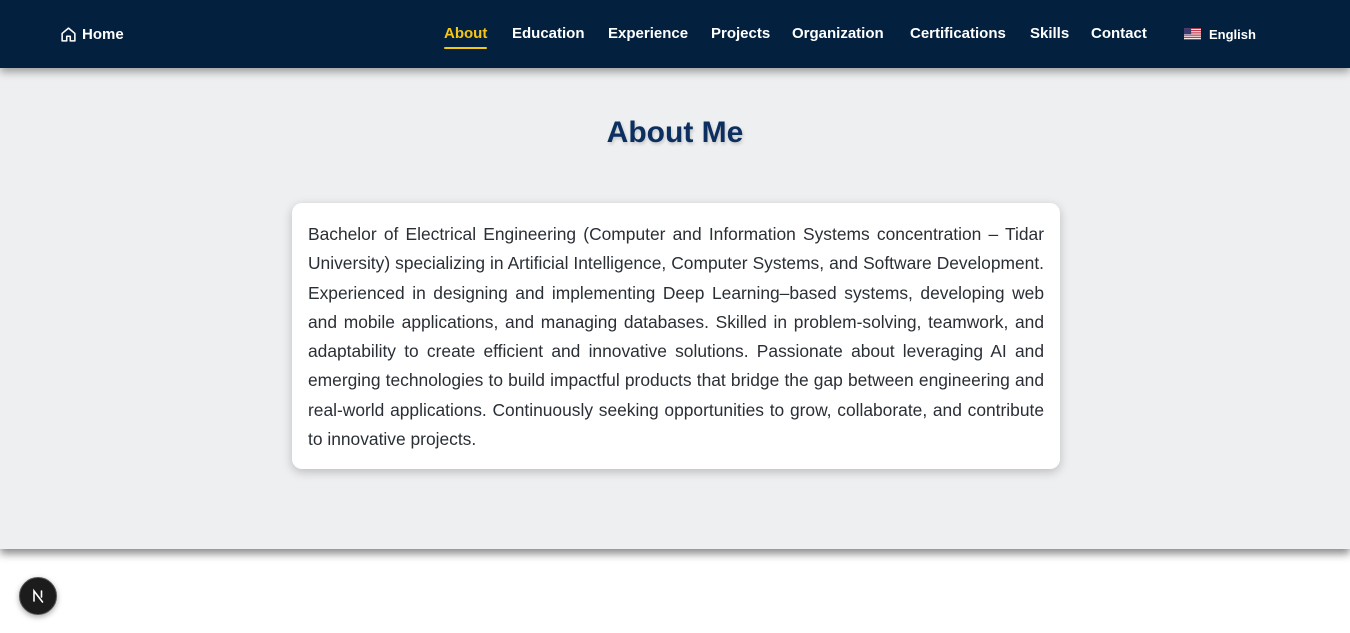  What do you see at coordinates (466, 36) in the screenshot?
I see `nav-item-about: About` at bounding box center [466, 36].